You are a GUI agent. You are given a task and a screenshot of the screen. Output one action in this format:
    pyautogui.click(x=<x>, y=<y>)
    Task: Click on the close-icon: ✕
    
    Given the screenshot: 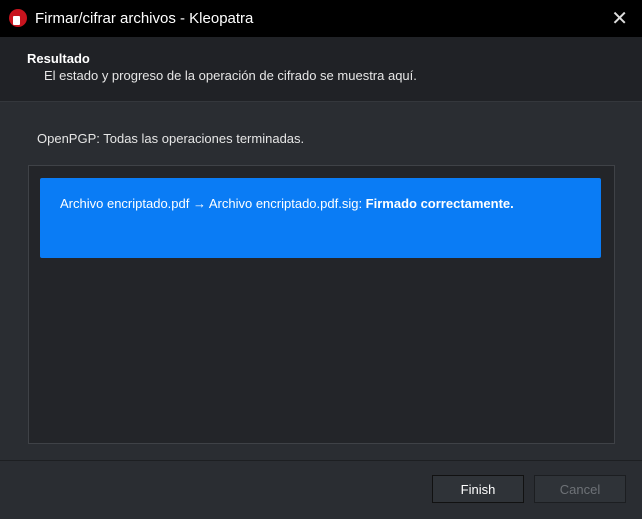 What is the action you would take?
    pyautogui.click(x=619, y=18)
    